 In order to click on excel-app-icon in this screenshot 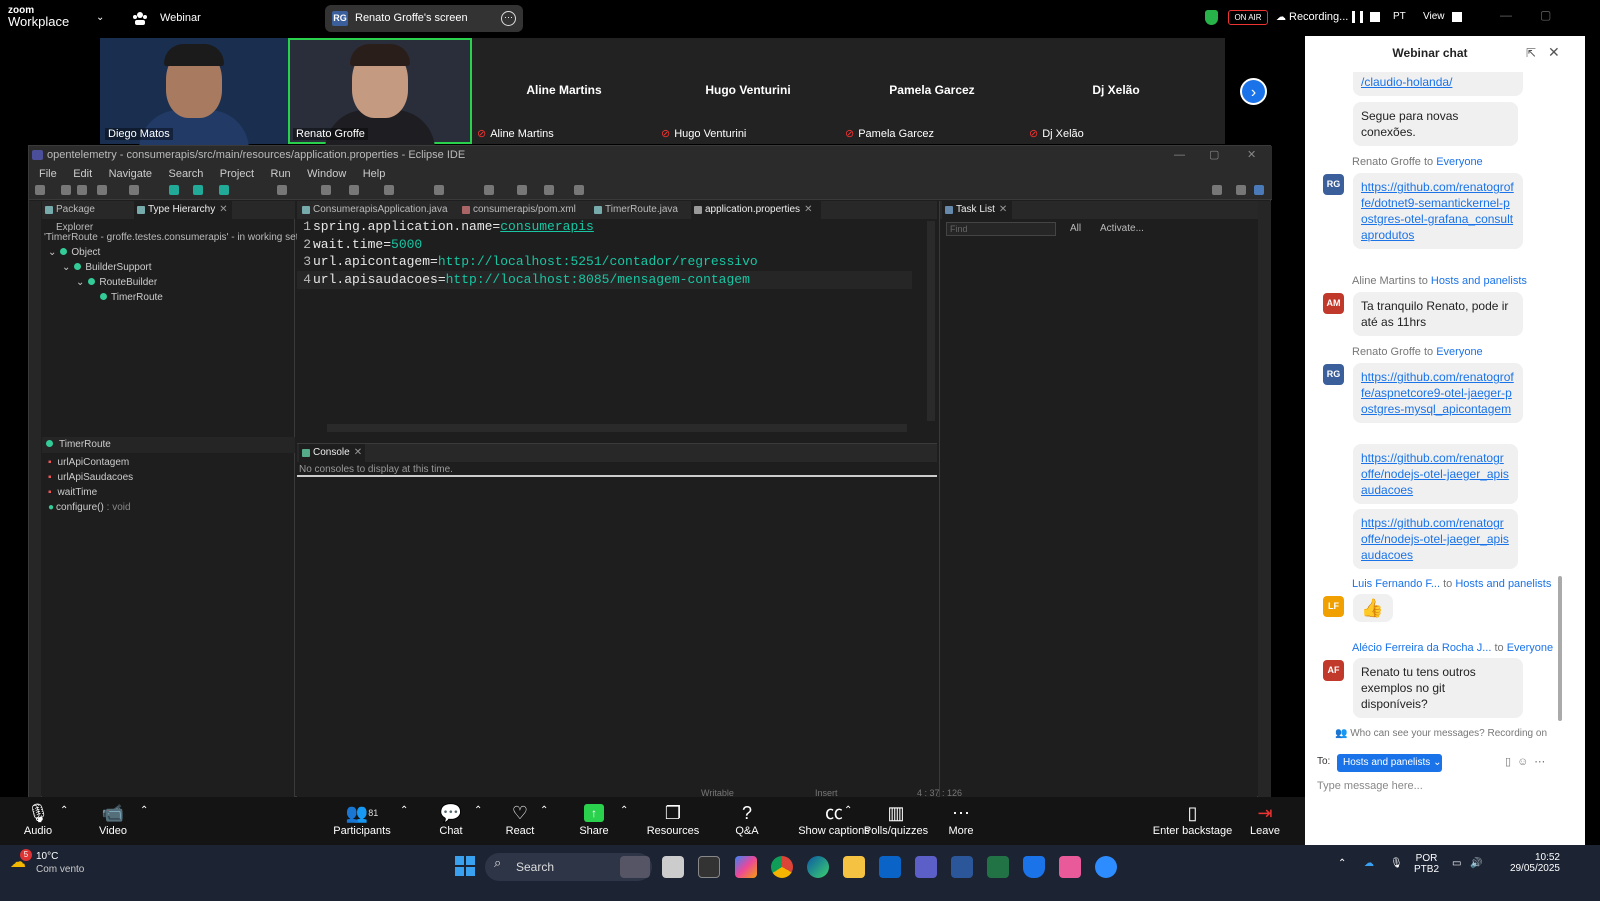, I will do `click(998, 867)`.